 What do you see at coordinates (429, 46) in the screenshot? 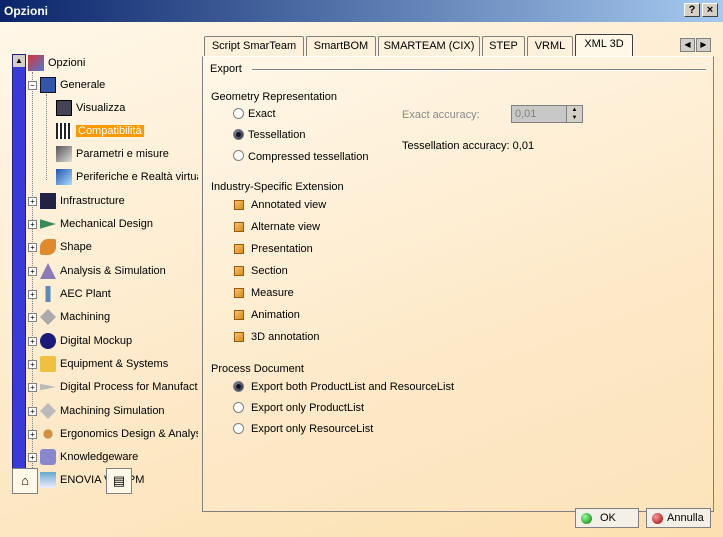
I see `tab-smarteam-cix: SMARTEAM (CIX)` at bounding box center [429, 46].